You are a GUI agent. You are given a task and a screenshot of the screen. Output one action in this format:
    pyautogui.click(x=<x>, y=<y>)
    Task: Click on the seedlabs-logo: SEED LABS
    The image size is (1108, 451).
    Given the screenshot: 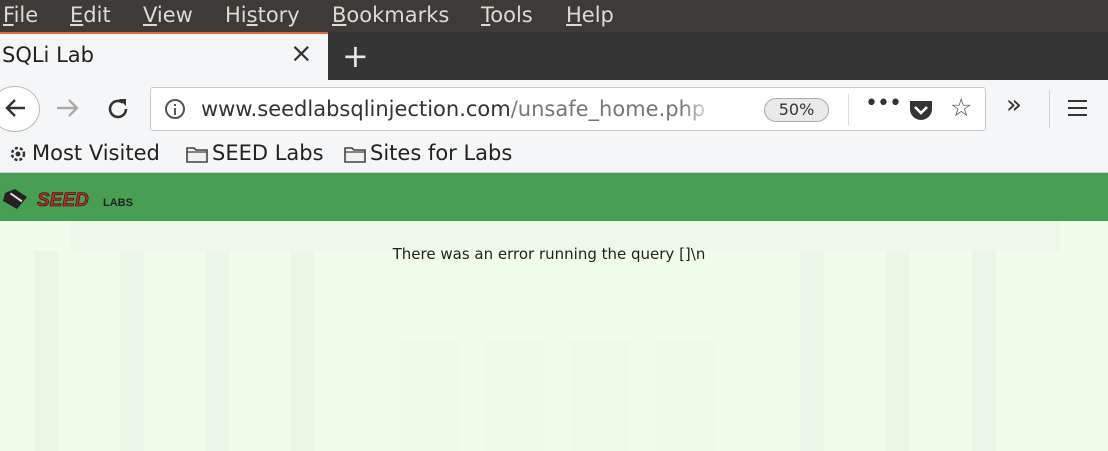 What is the action you would take?
    pyautogui.click(x=78, y=199)
    